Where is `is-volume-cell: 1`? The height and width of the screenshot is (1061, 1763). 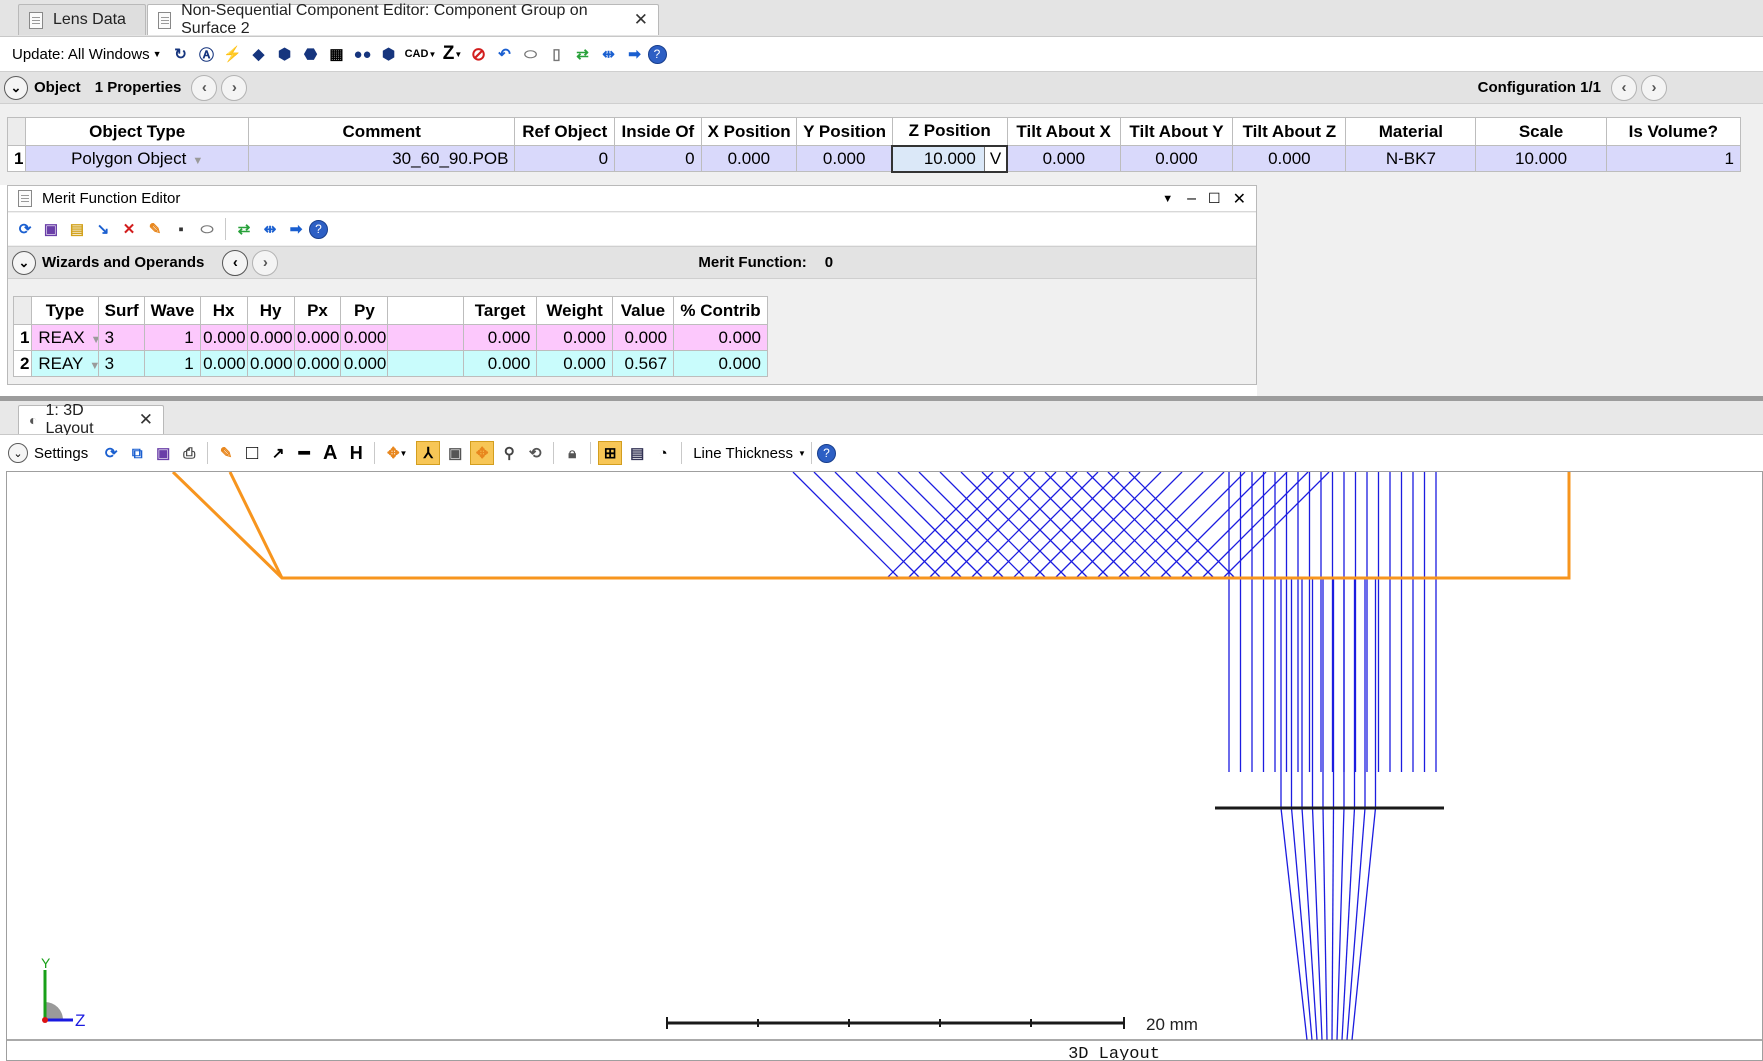
is-volume-cell: 1 is located at coordinates (1673, 158).